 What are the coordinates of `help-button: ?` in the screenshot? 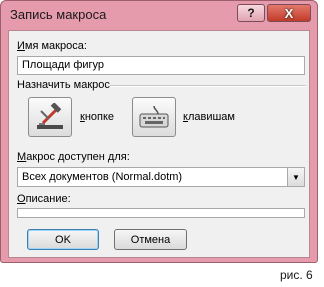 It's located at (251, 13).